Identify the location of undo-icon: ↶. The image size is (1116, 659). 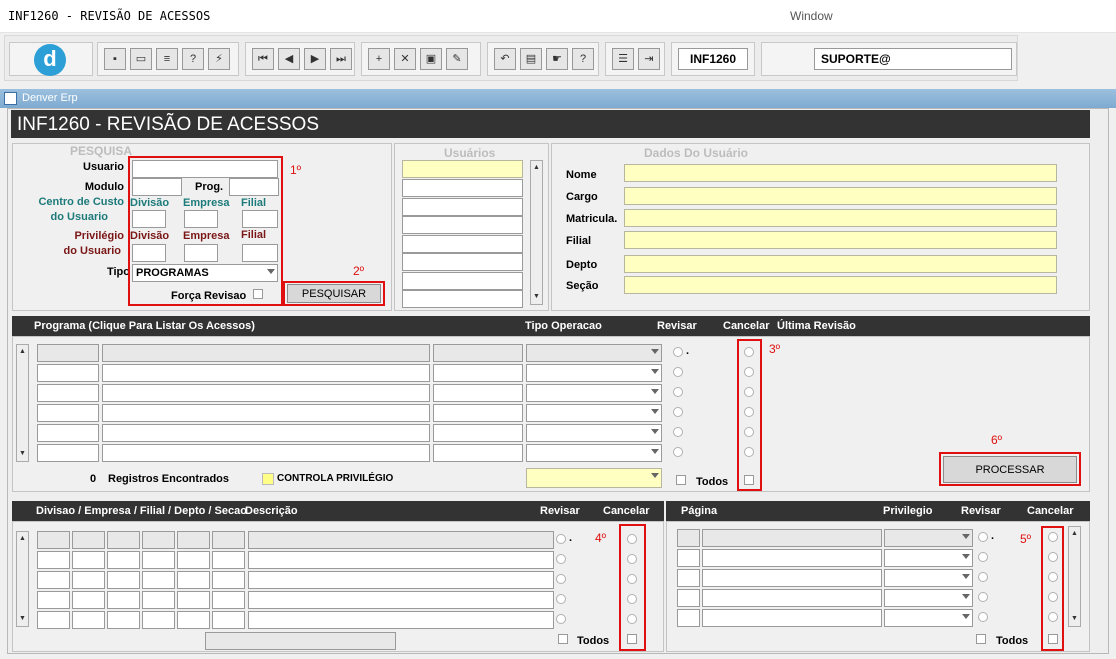
(505, 59).